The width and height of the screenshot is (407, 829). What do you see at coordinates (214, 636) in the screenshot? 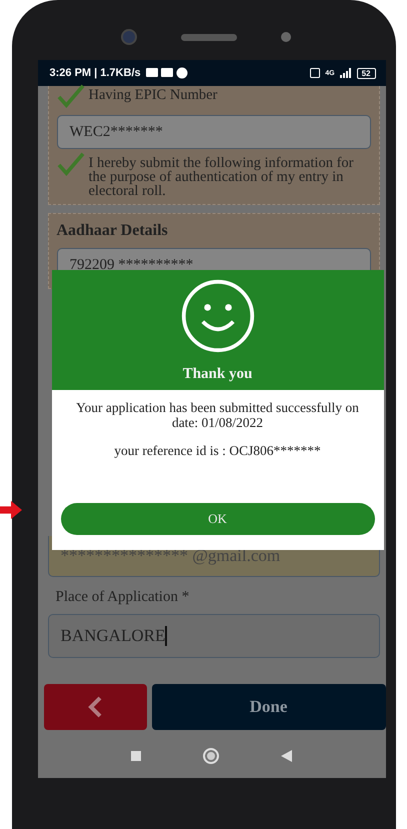
I see `place-field: BANGALORE` at bounding box center [214, 636].